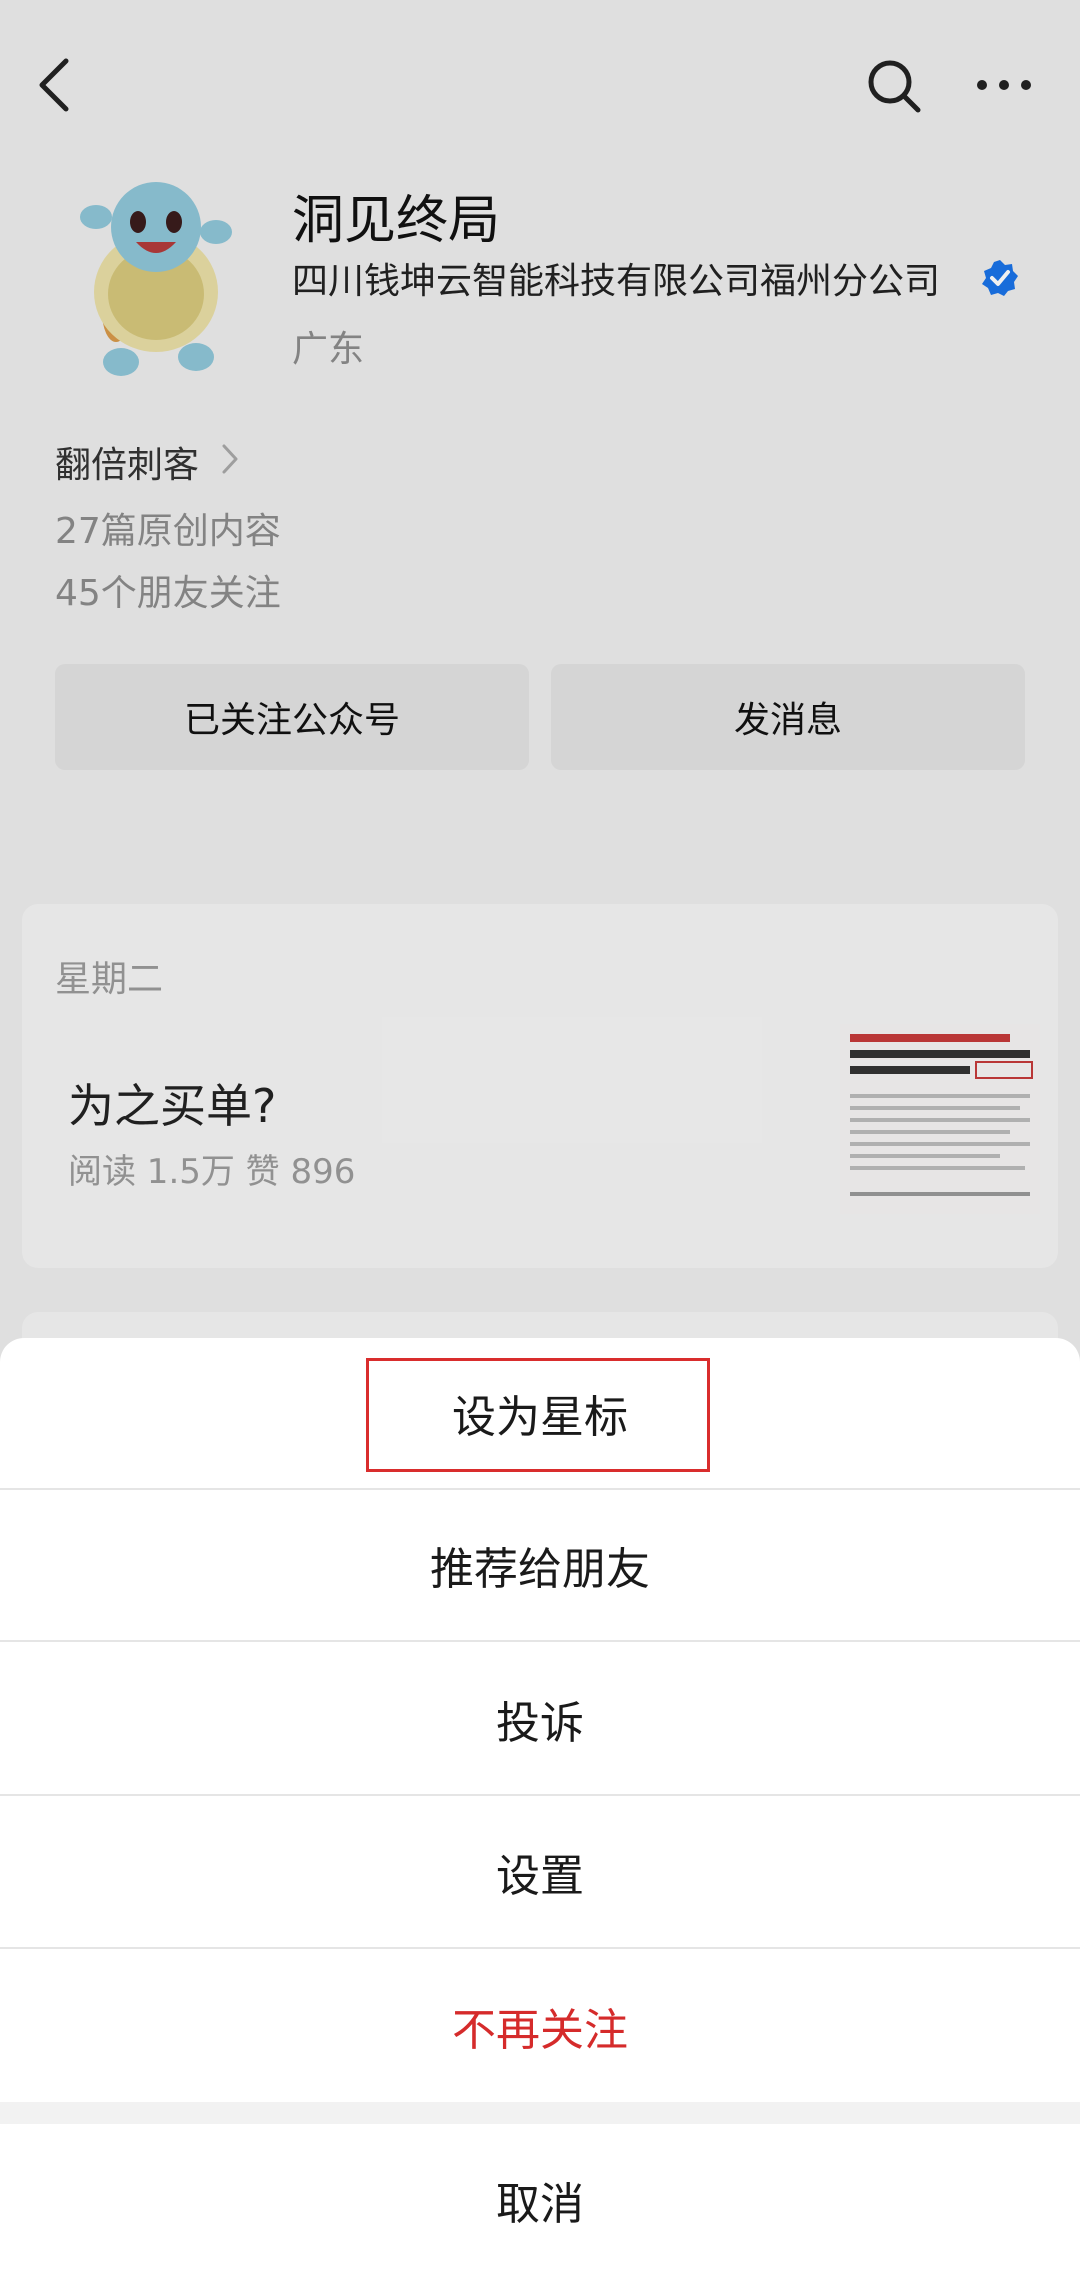 This screenshot has height=2276, width=1080. What do you see at coordinates (540, 1873) in the screenshot?
I see `settings-button: 设置` at bounding box center [540, 1873].